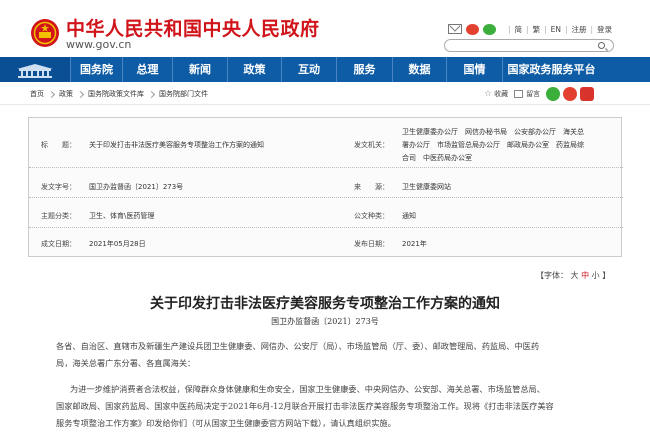  Describe the element at coordinates (437, 158) in the screenshot. I see `issuer-value-line-3: 合司 中医药局办公室` at that location.